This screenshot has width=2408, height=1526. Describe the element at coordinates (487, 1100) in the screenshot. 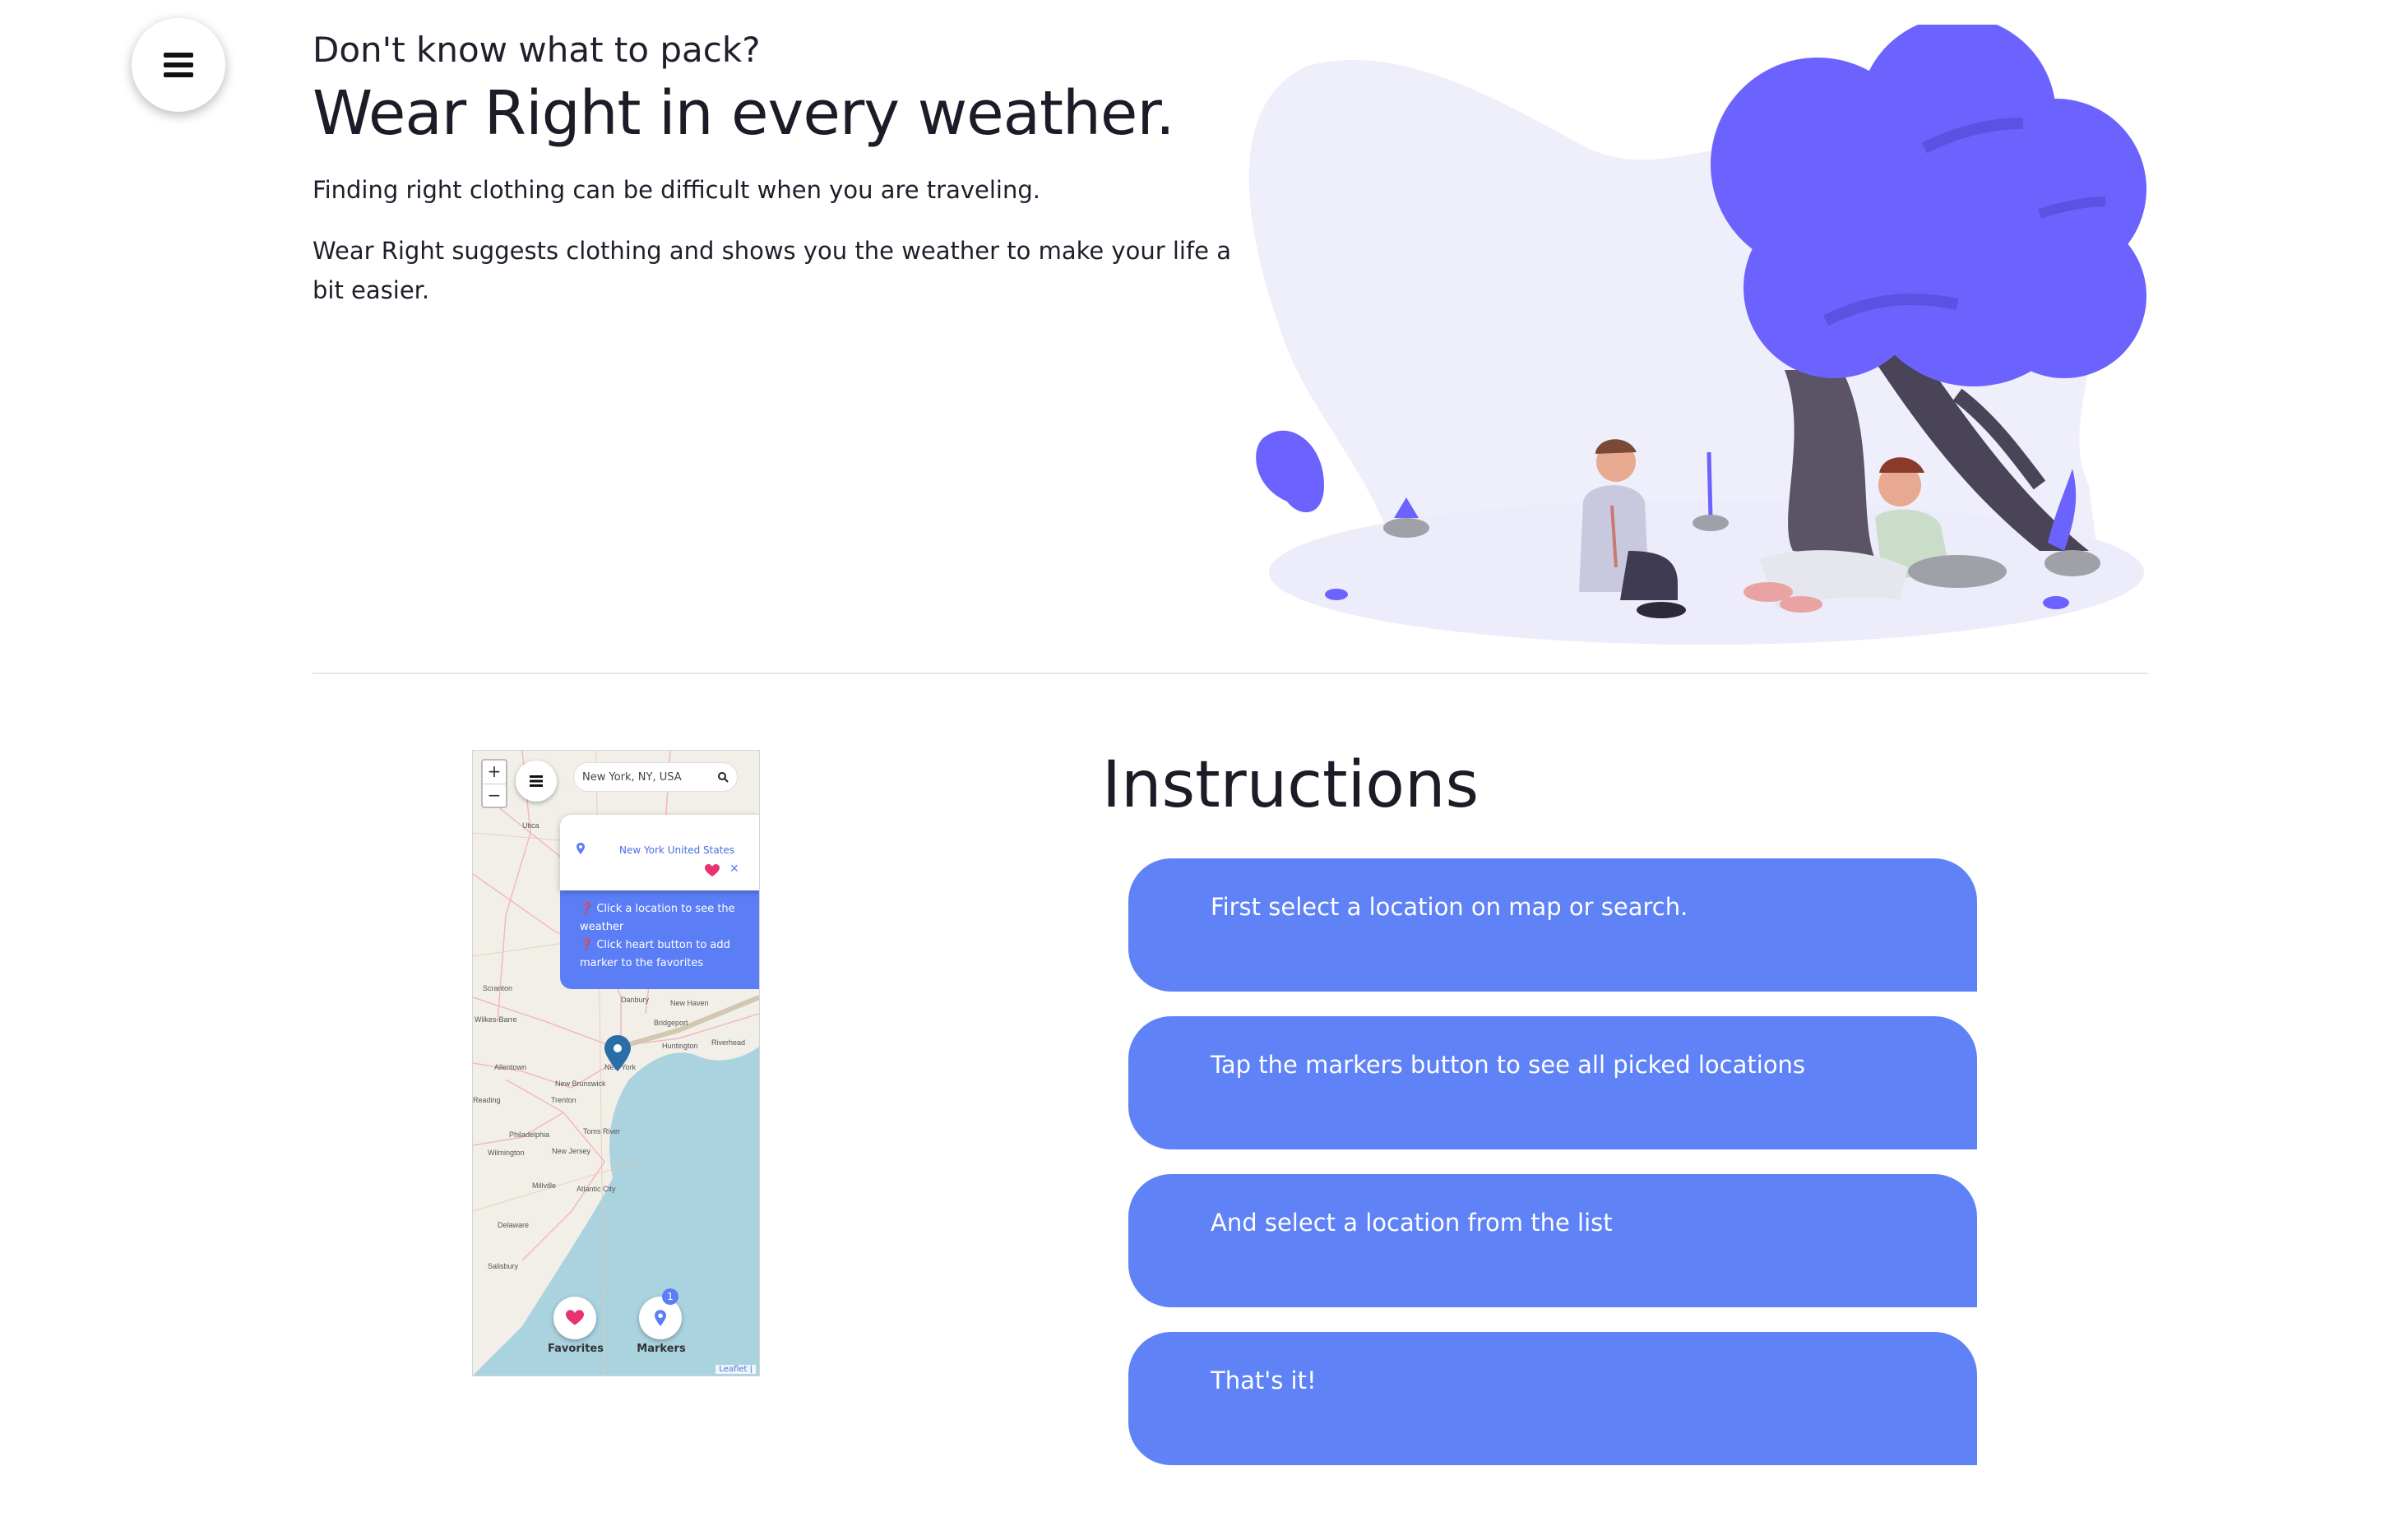

I see `svg-text: Reading` at that location.